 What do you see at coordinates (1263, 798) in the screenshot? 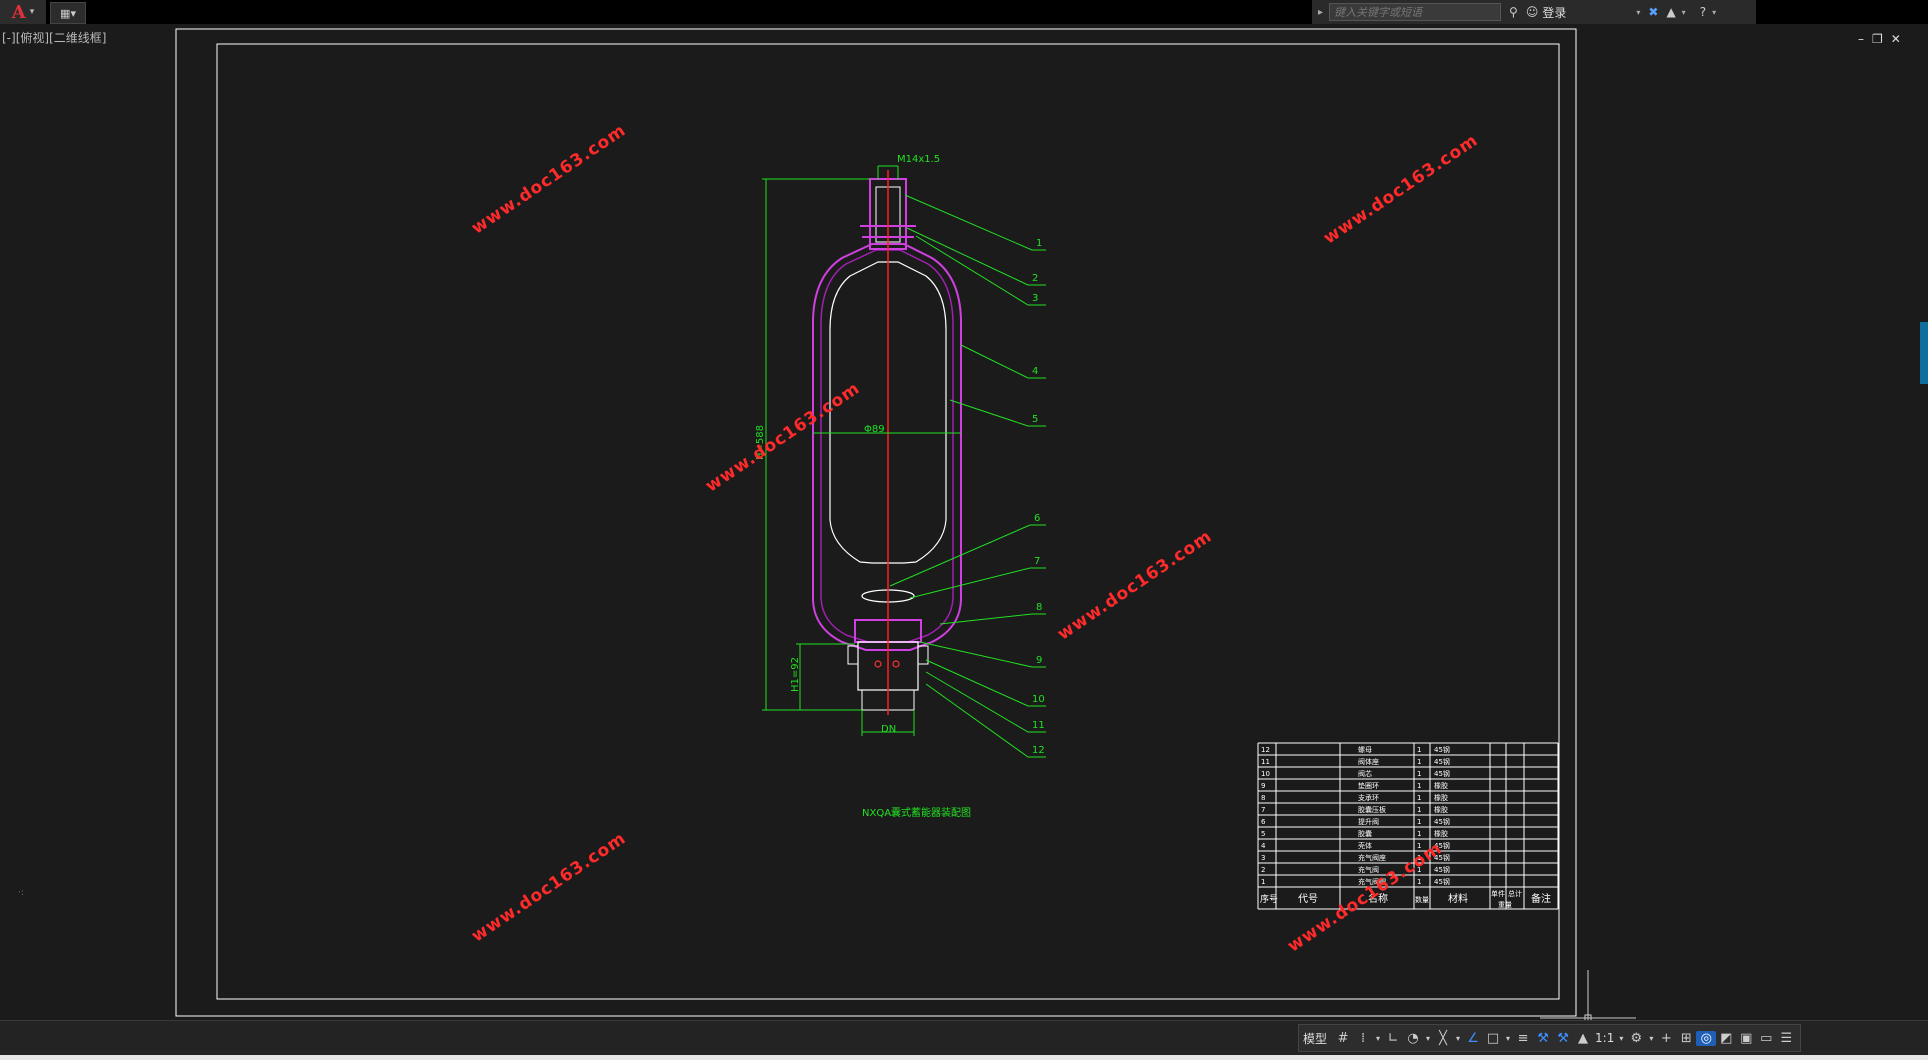
I see `table-cell-no: 8` at bounding box center [1263, 798].